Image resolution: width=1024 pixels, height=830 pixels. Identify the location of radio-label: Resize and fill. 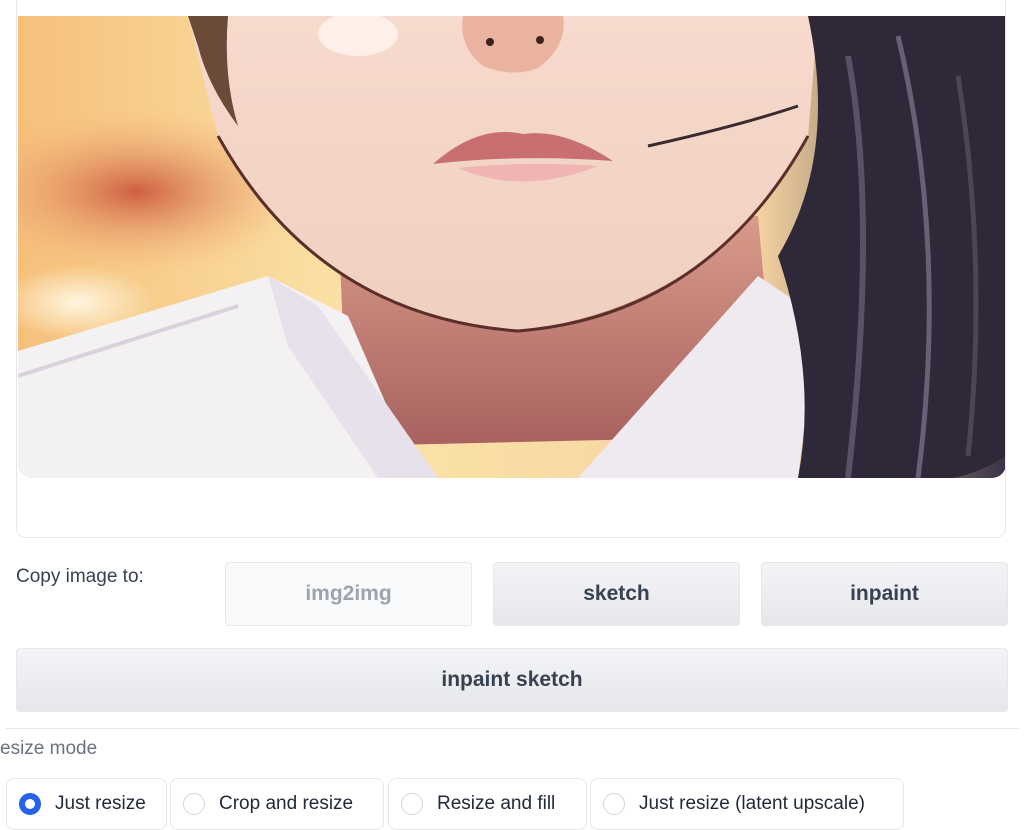
(496, 803).